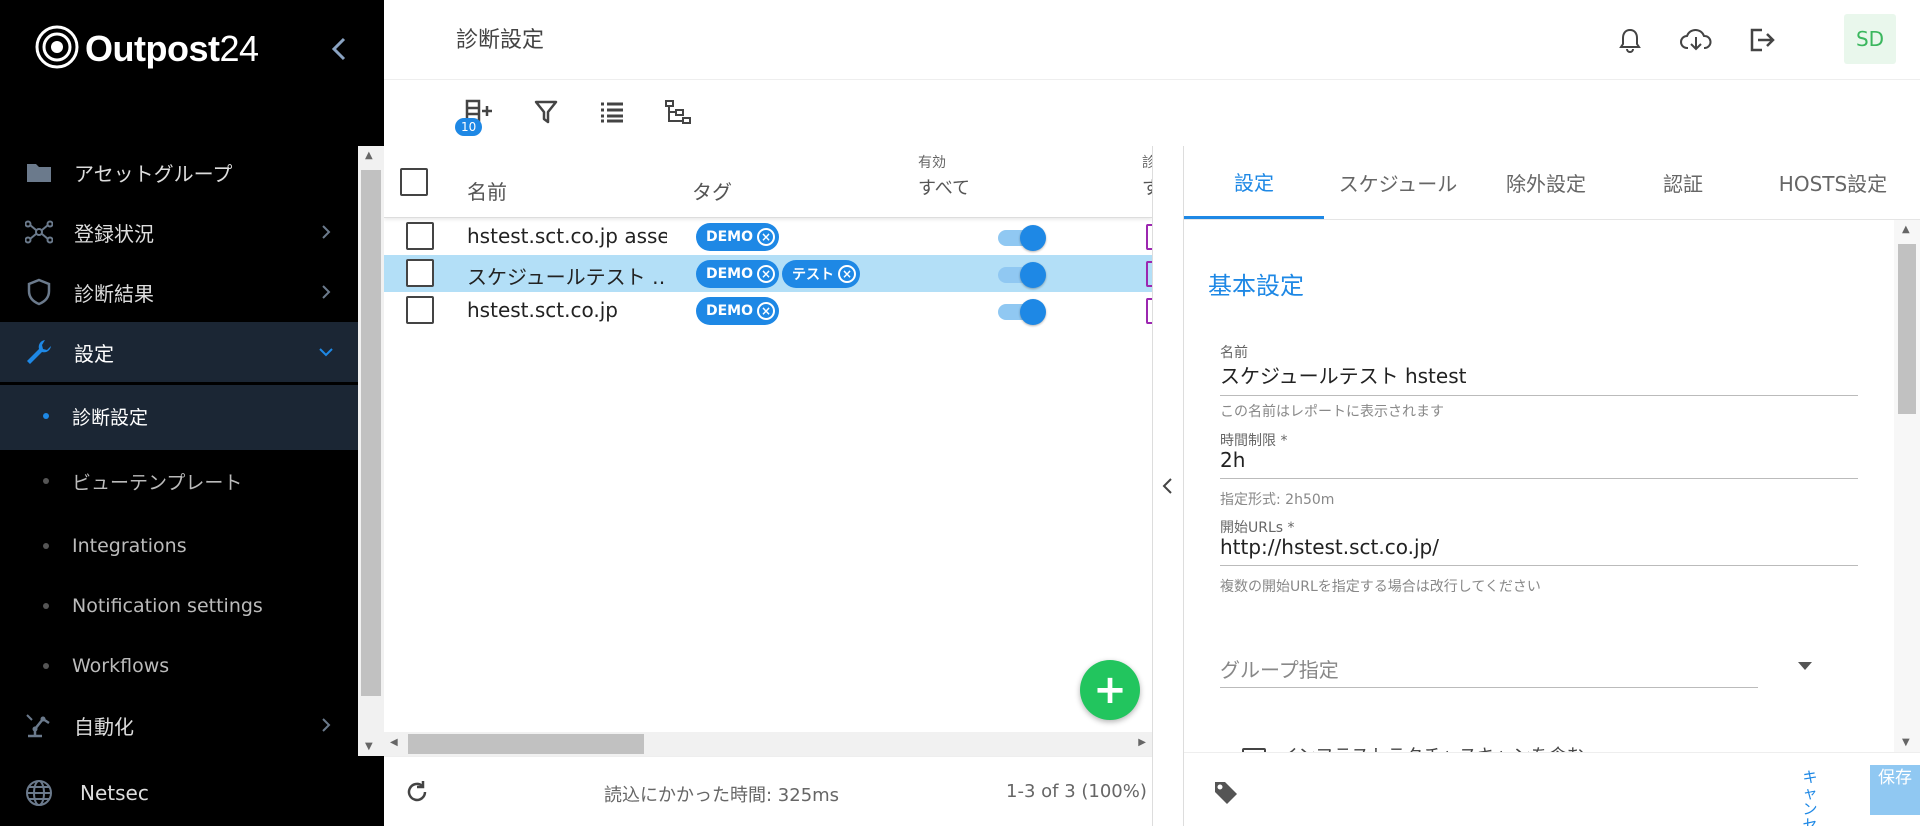  Describe the element at coordinates (768, 744) in the screenshot. I see `table-horizontal-scrollbar: ◀ ▶` at that location.